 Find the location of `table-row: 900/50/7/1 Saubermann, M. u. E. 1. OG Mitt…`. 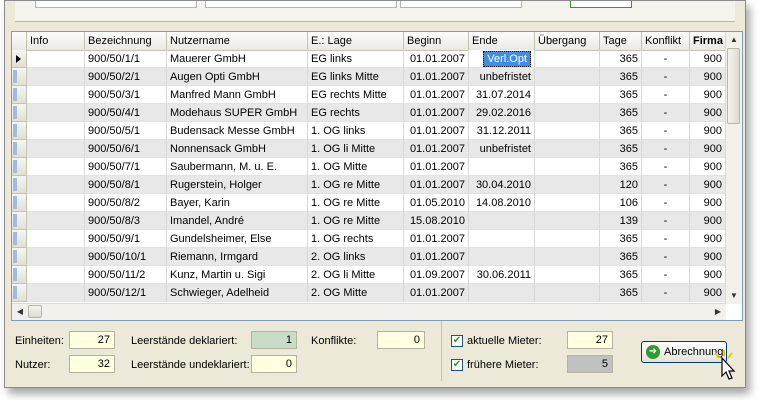

table-row: 900/50/7/1 Saubermann, M. u. E. 1. OG Mitt… is located at coordinates (369, 167).